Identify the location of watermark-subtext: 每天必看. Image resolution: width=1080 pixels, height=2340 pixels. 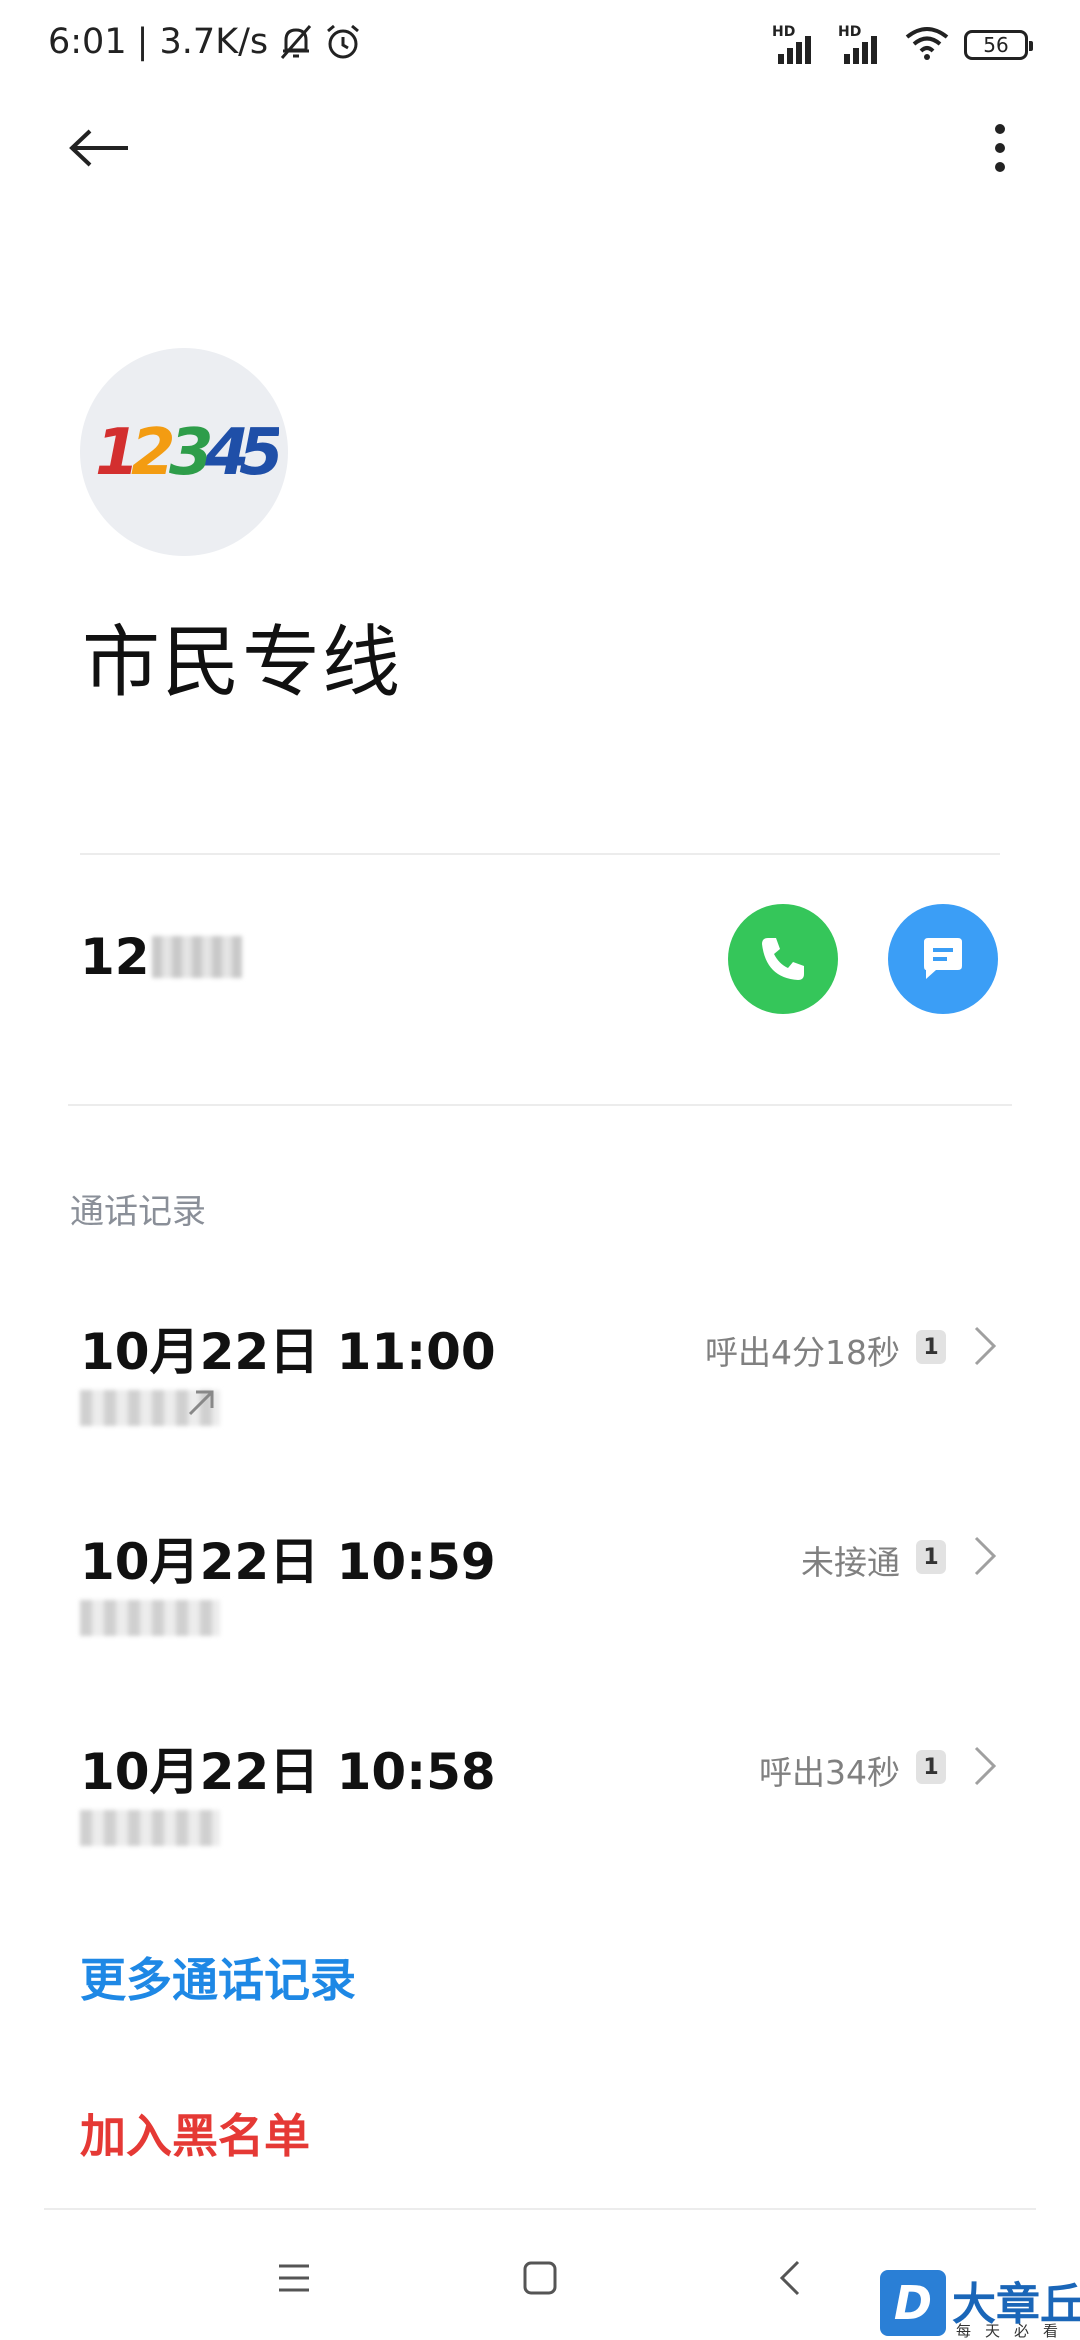
(1014, 2331).